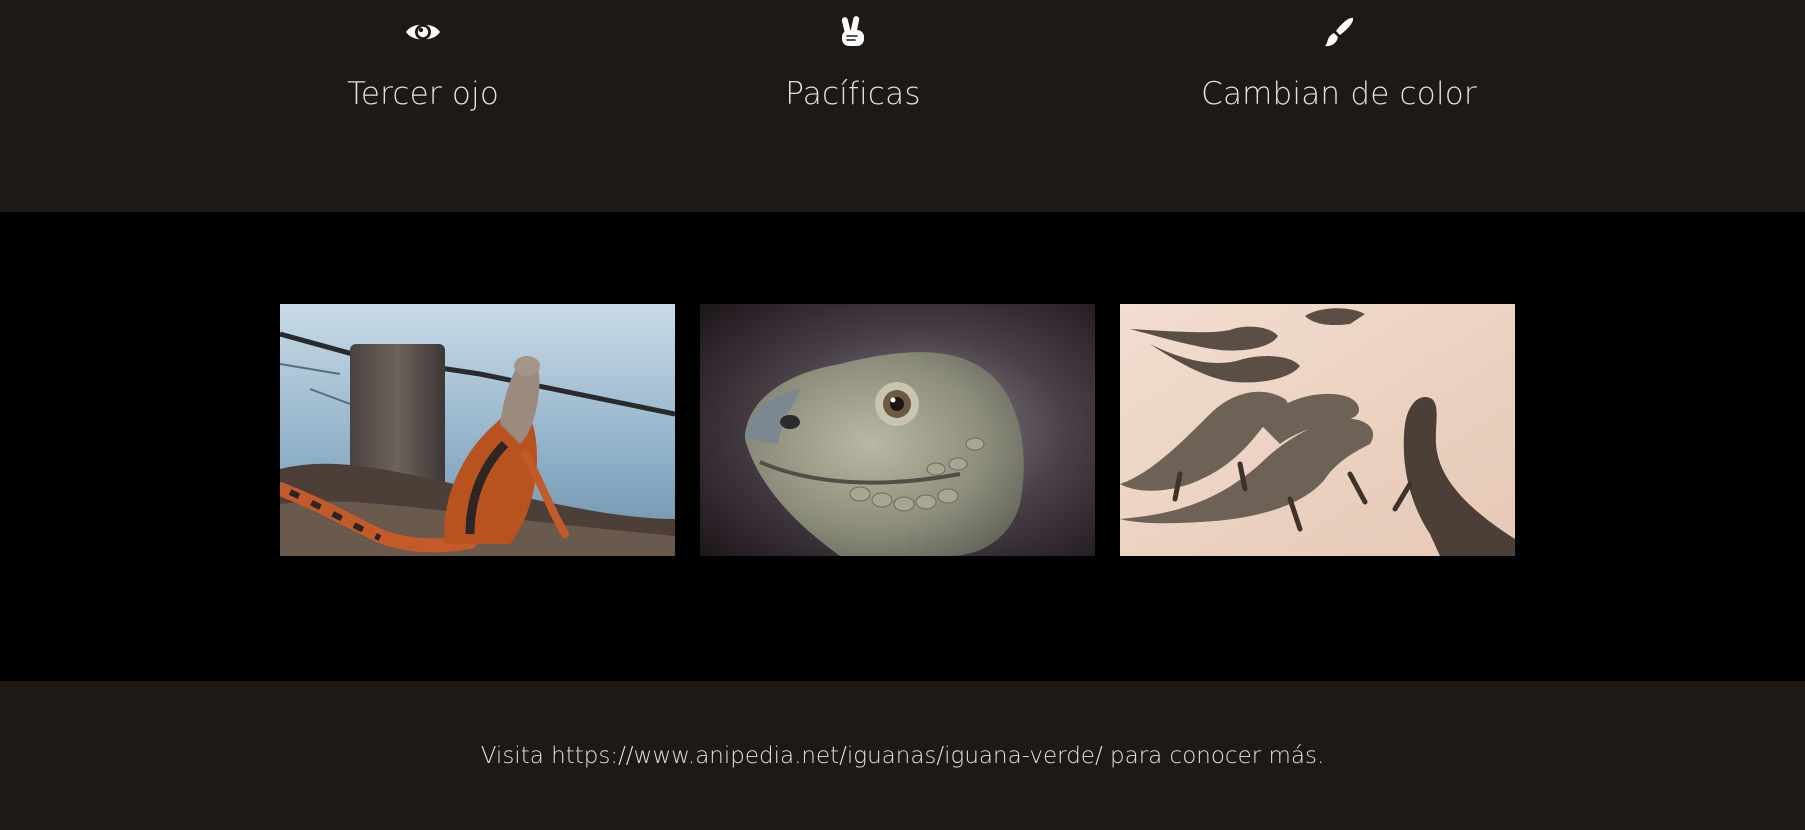 The height and width of the screenshot is (830, 1805). I want to click on feature-title: Cambian de color, so click(1339, 94).